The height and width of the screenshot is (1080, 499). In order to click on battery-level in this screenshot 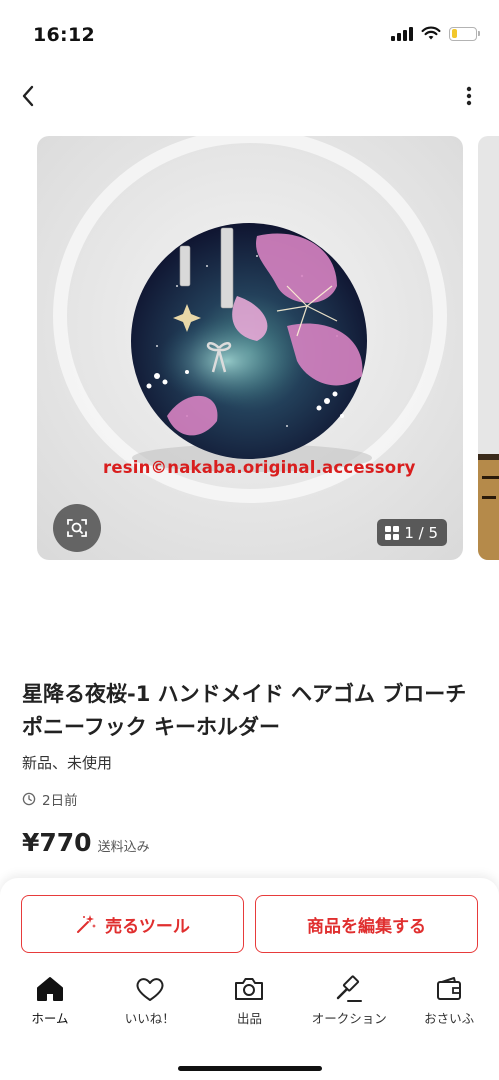, I will do `click(454, 33)`.